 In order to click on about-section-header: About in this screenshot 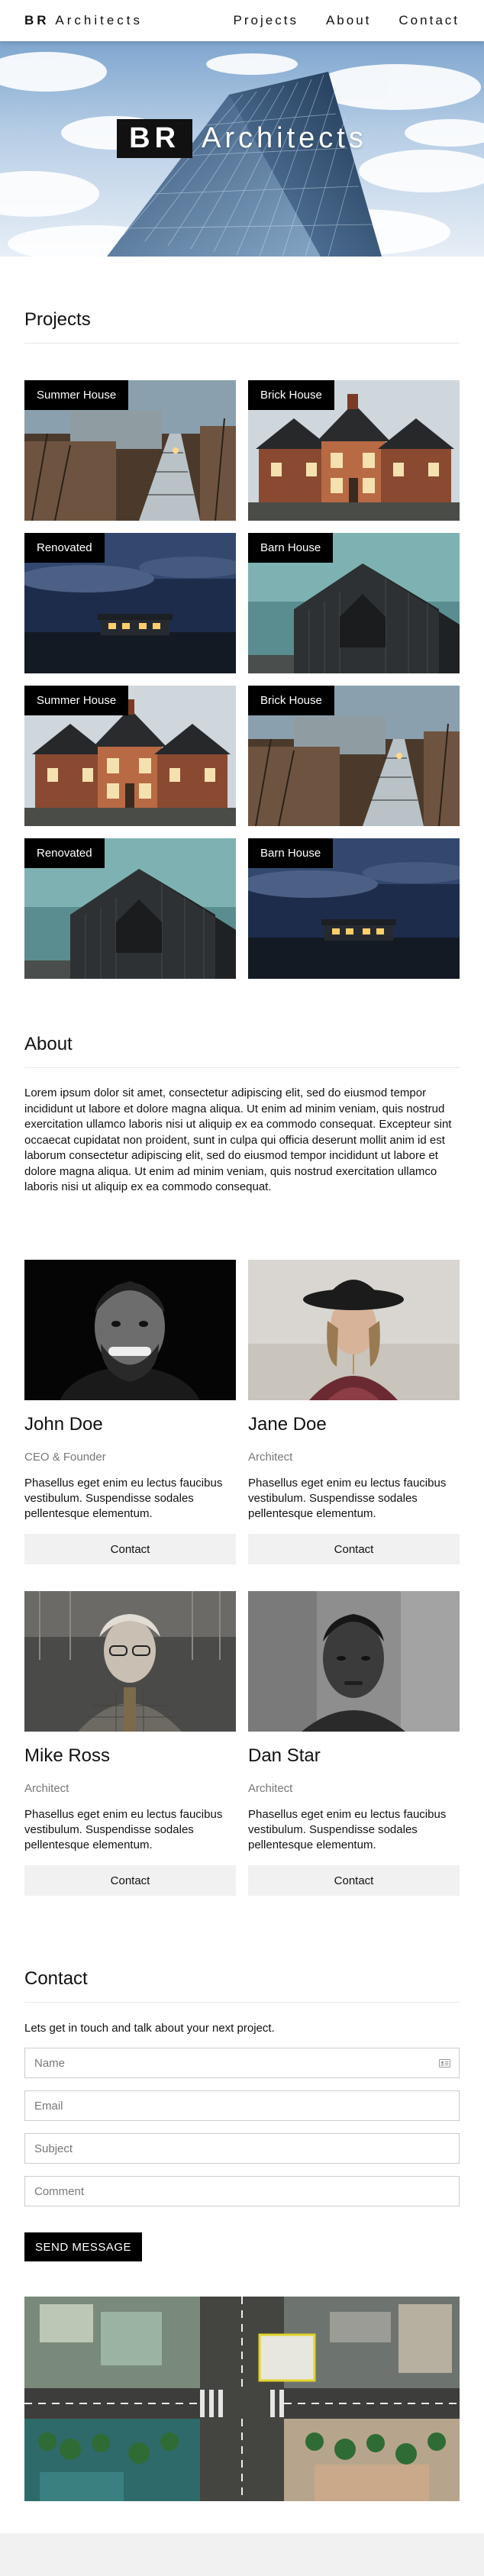, I will do `click(242, 1051)`.